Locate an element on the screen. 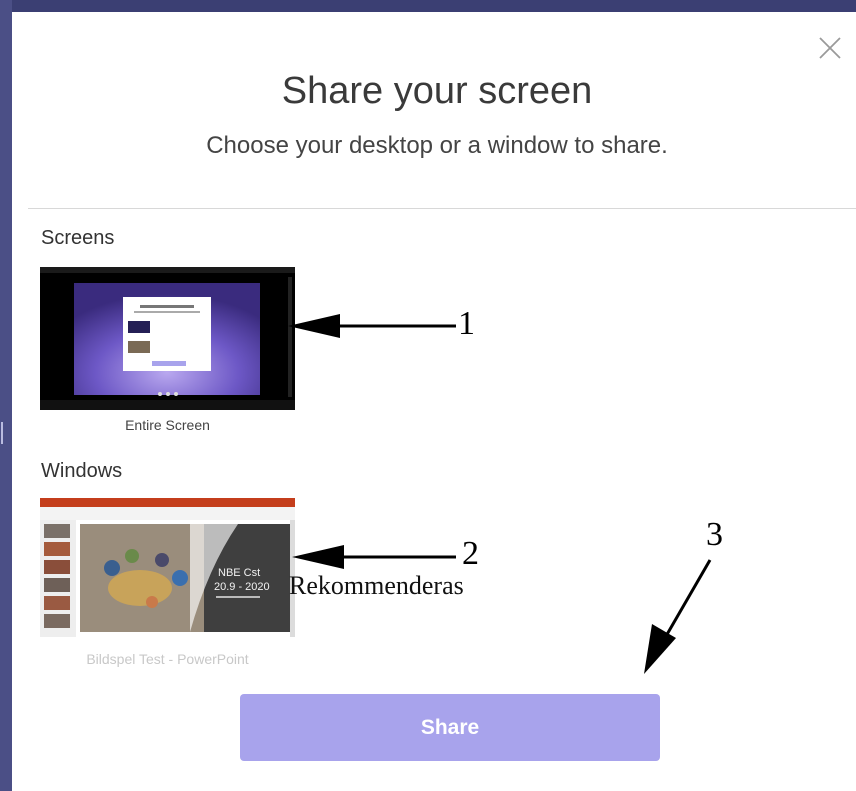 This screenshot has height=791, width=856. windows-section-label: Windows is located at coordinates (82, 471).